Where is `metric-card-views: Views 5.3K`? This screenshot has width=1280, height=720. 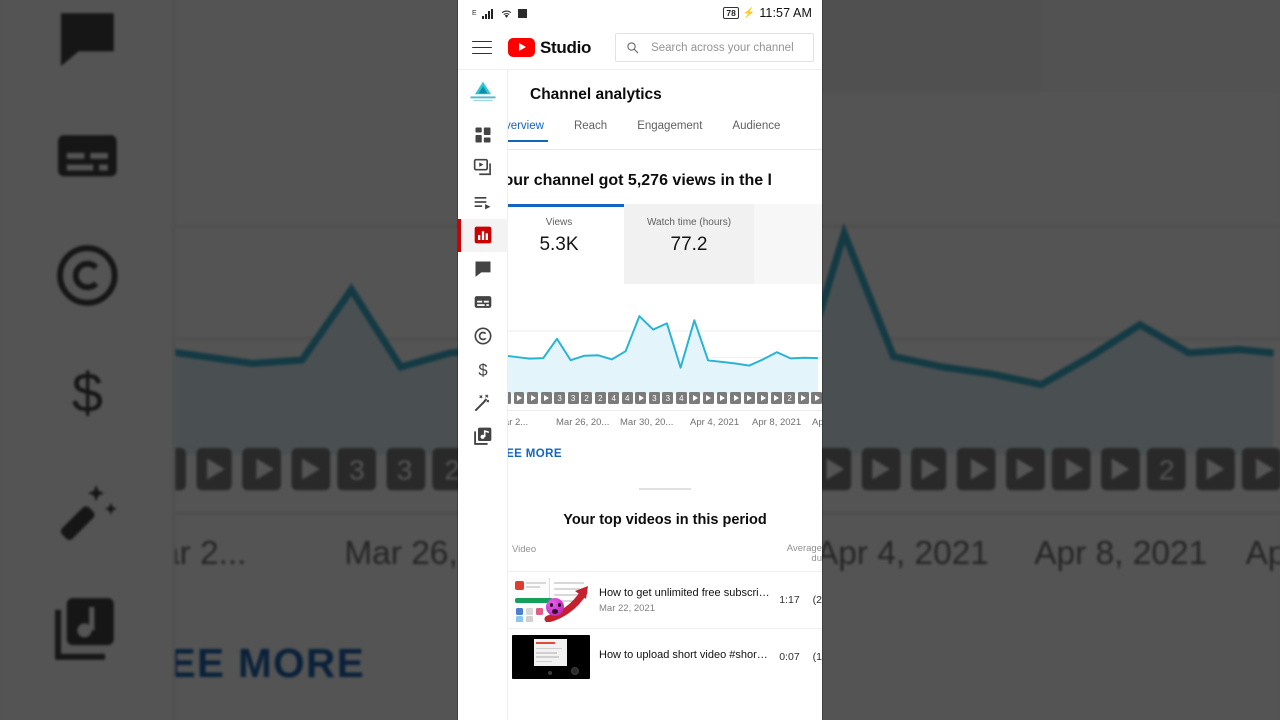
metric-card-views: Views 5.3K is located at coordinates (566, 244).